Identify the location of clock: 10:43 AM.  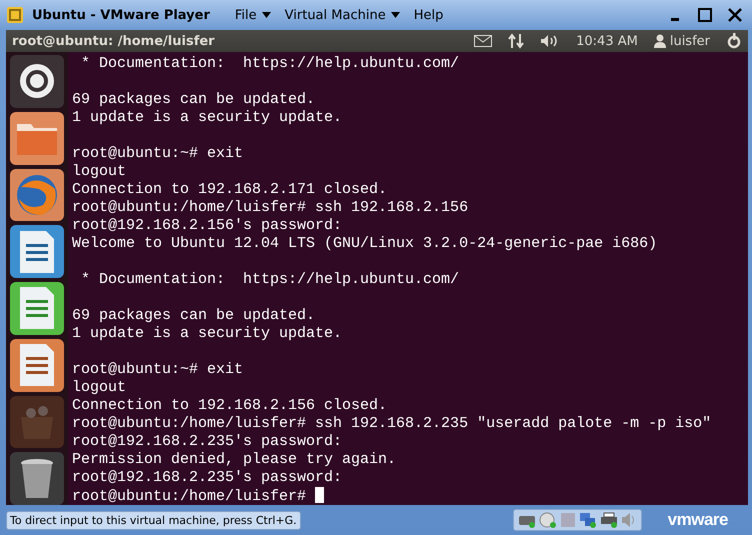
(607, 41).